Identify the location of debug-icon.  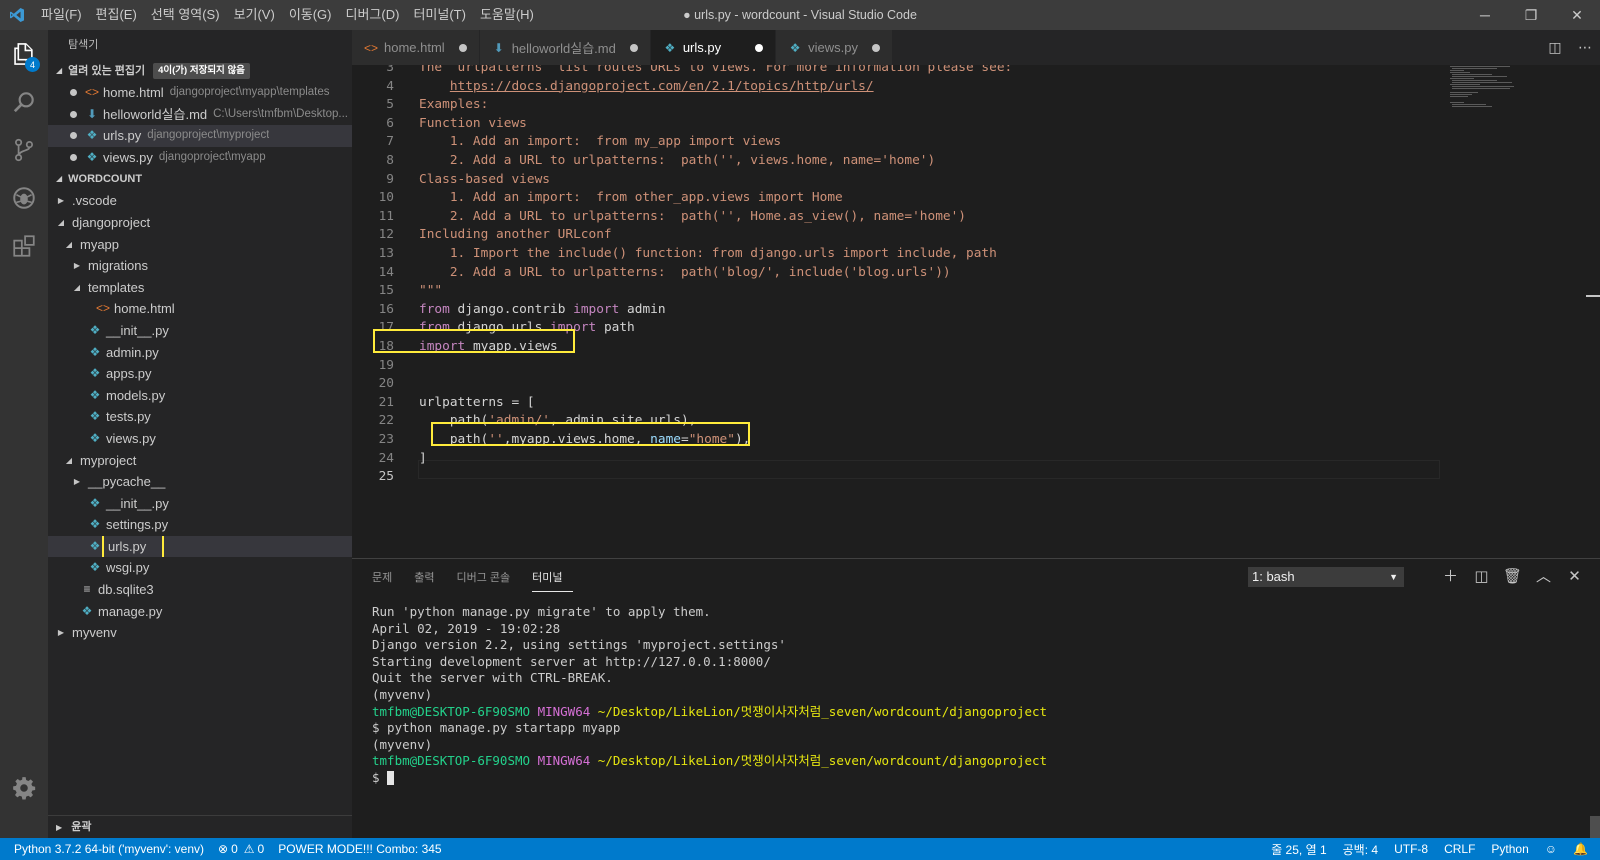
(24, 198).